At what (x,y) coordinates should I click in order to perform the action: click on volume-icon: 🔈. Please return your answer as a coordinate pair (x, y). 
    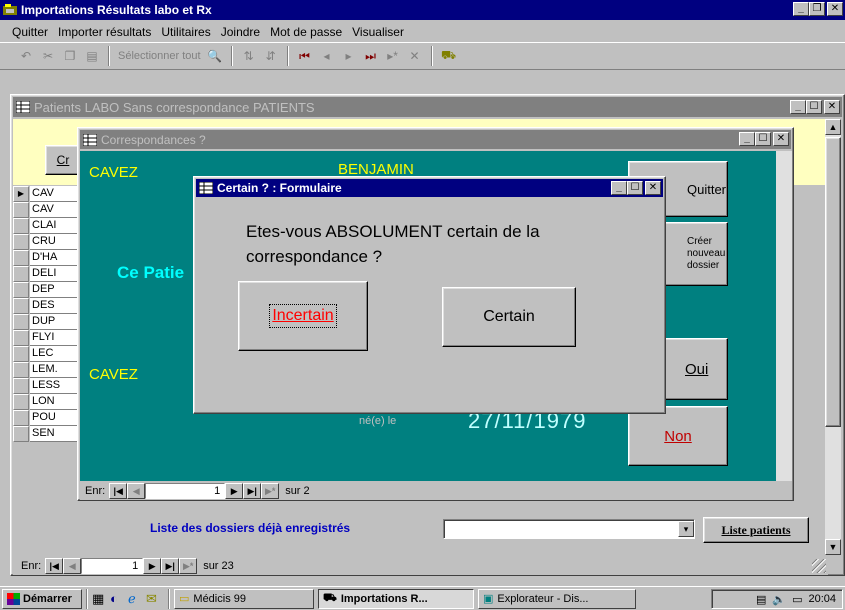
    Looking at the image, I should click on (779, 599).